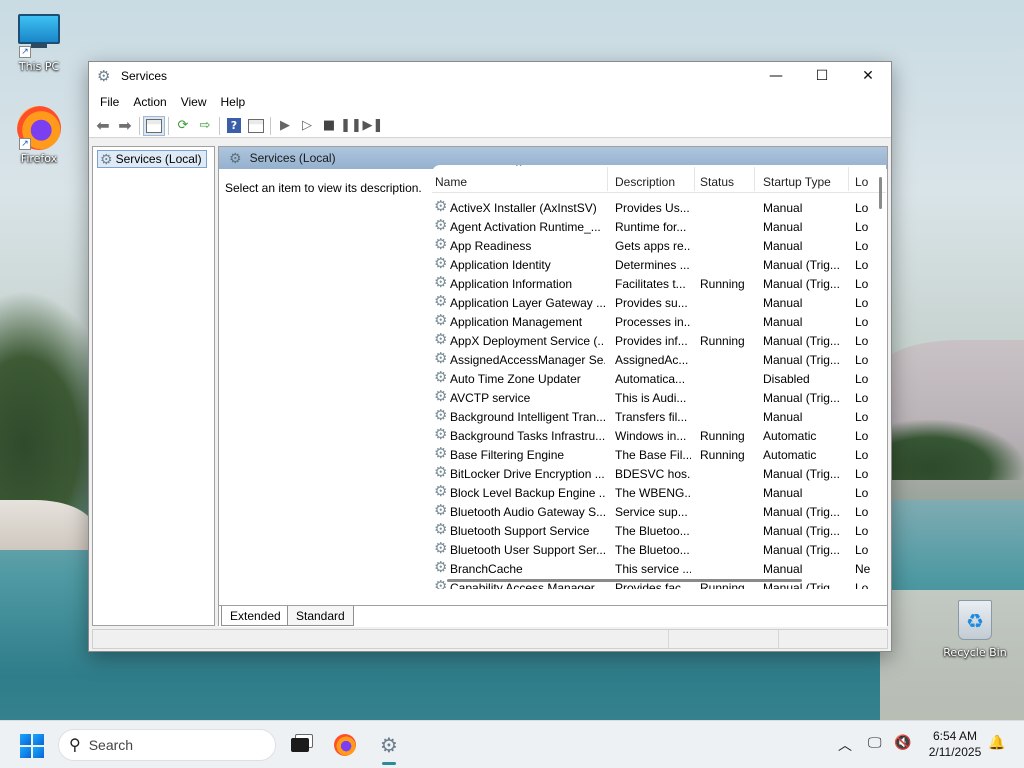  I want to click on firefox-icon, so click(345, 745).